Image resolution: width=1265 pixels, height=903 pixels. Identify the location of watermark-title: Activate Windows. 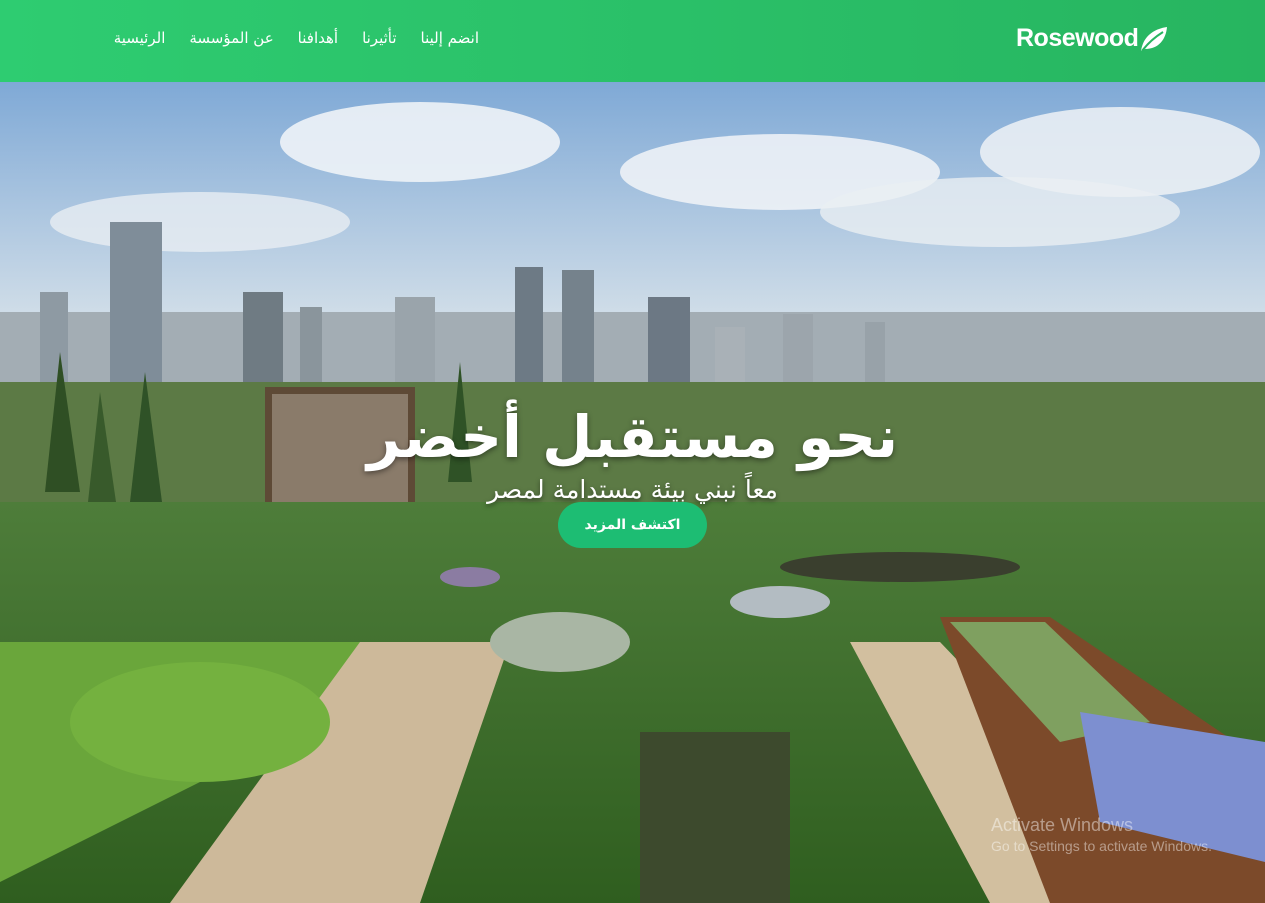
(1062, 825).